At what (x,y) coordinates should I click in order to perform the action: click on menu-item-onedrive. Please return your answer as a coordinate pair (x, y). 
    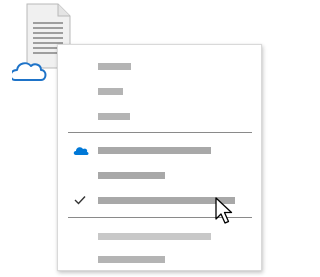
    Looking at the image, I should click on (159, 150).